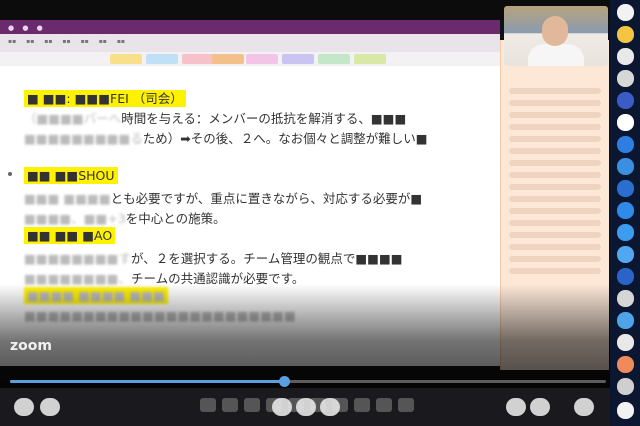 Image resolution: width=640 pixels, height=426 pixels. What do you see at coordinates (266, 258) in the screenshot?
I see `note-text: が、２を選択する。チーム管理の観点で■■■■` at bounding box center [266, 258].